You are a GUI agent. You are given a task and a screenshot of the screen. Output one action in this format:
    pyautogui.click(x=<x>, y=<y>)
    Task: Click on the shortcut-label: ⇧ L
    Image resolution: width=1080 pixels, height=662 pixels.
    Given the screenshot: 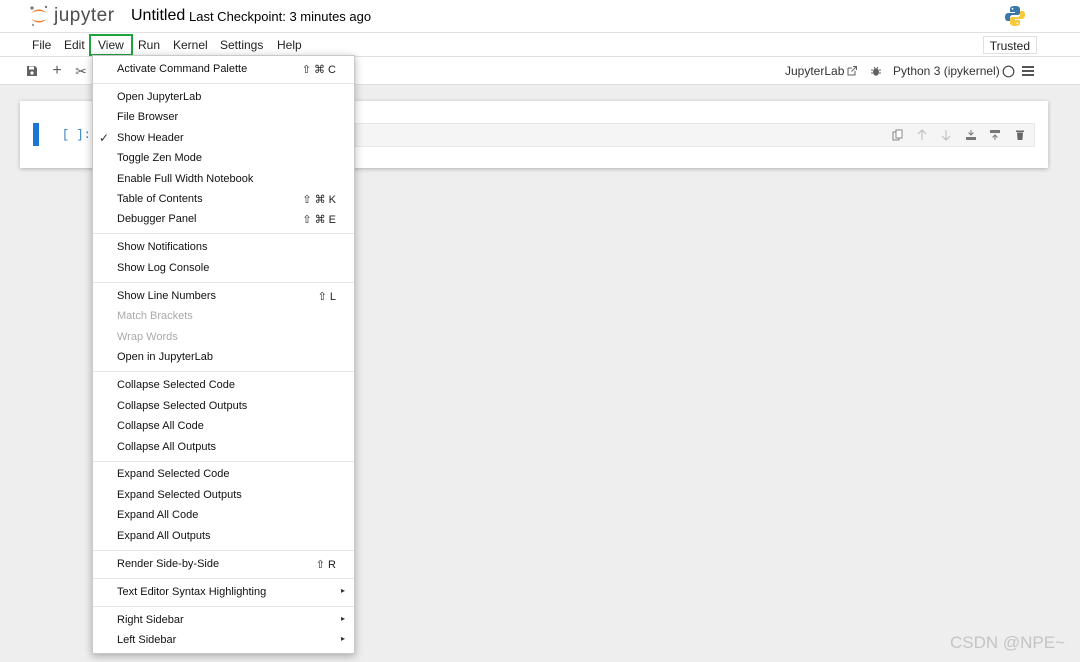 What is the action you would take?
    pyautogui.click(x=326, y=297)
    